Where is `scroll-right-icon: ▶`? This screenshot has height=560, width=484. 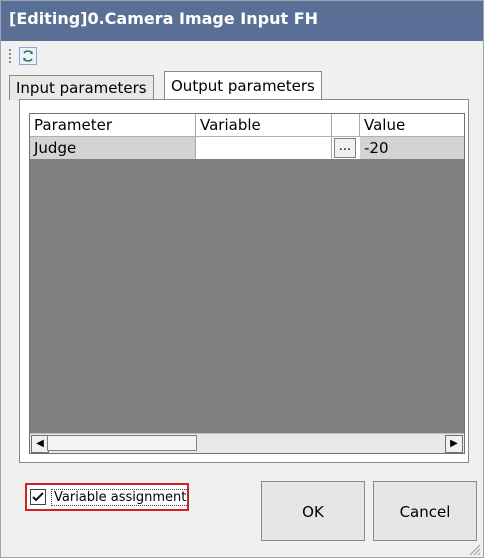
scroll-right-icon: ▶ is located at coordinates (454, 444).